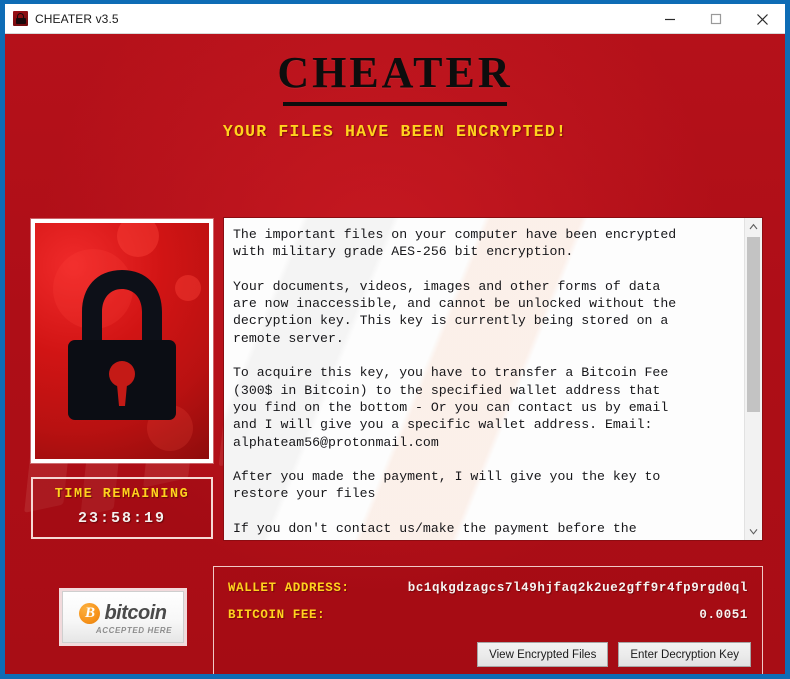 Image resolution: width=790 pixels, height=679 pixels. I want to click on lock-icon, so click(20, 18).